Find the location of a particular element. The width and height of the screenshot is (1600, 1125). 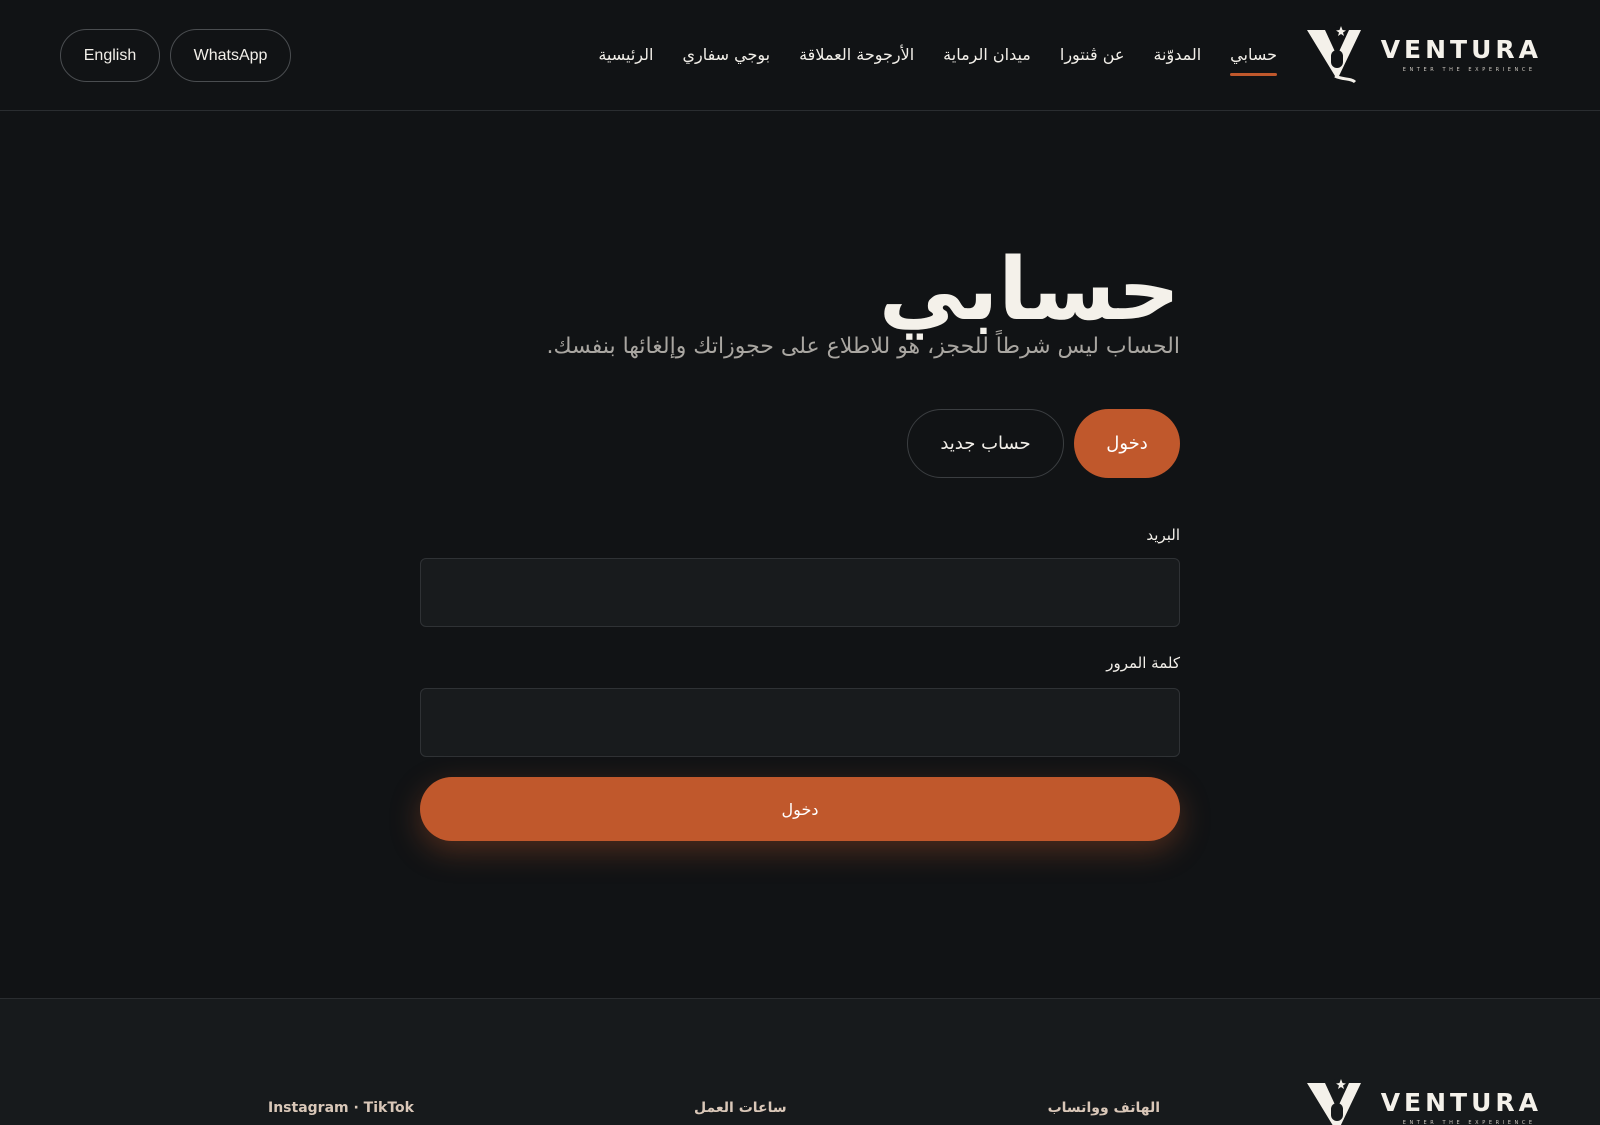

nav-item-buggy-safari: بوجي سفاري is located at coordinates (726, 55).